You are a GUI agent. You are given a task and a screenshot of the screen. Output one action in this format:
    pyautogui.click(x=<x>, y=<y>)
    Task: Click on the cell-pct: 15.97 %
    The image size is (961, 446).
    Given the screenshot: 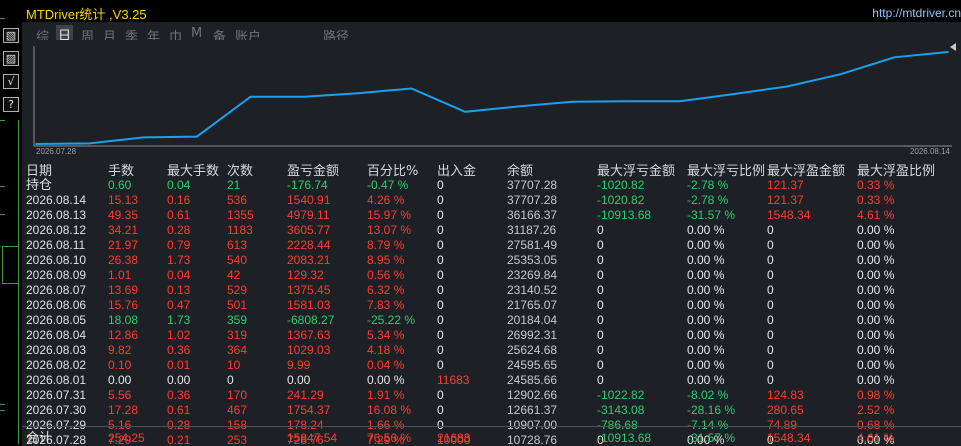 What is the action you would take?
    pyautogui.click(x=389, y=215)
    